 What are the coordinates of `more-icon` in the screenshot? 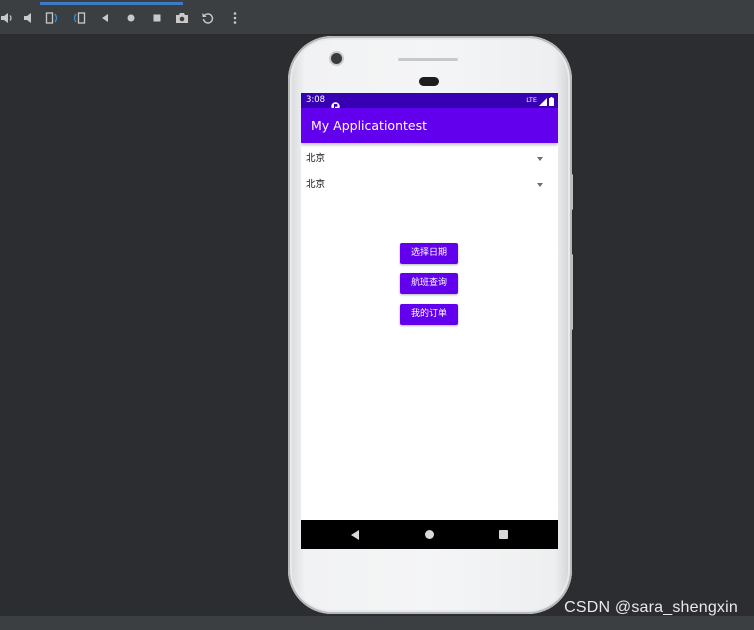 It's located at (235, 18).